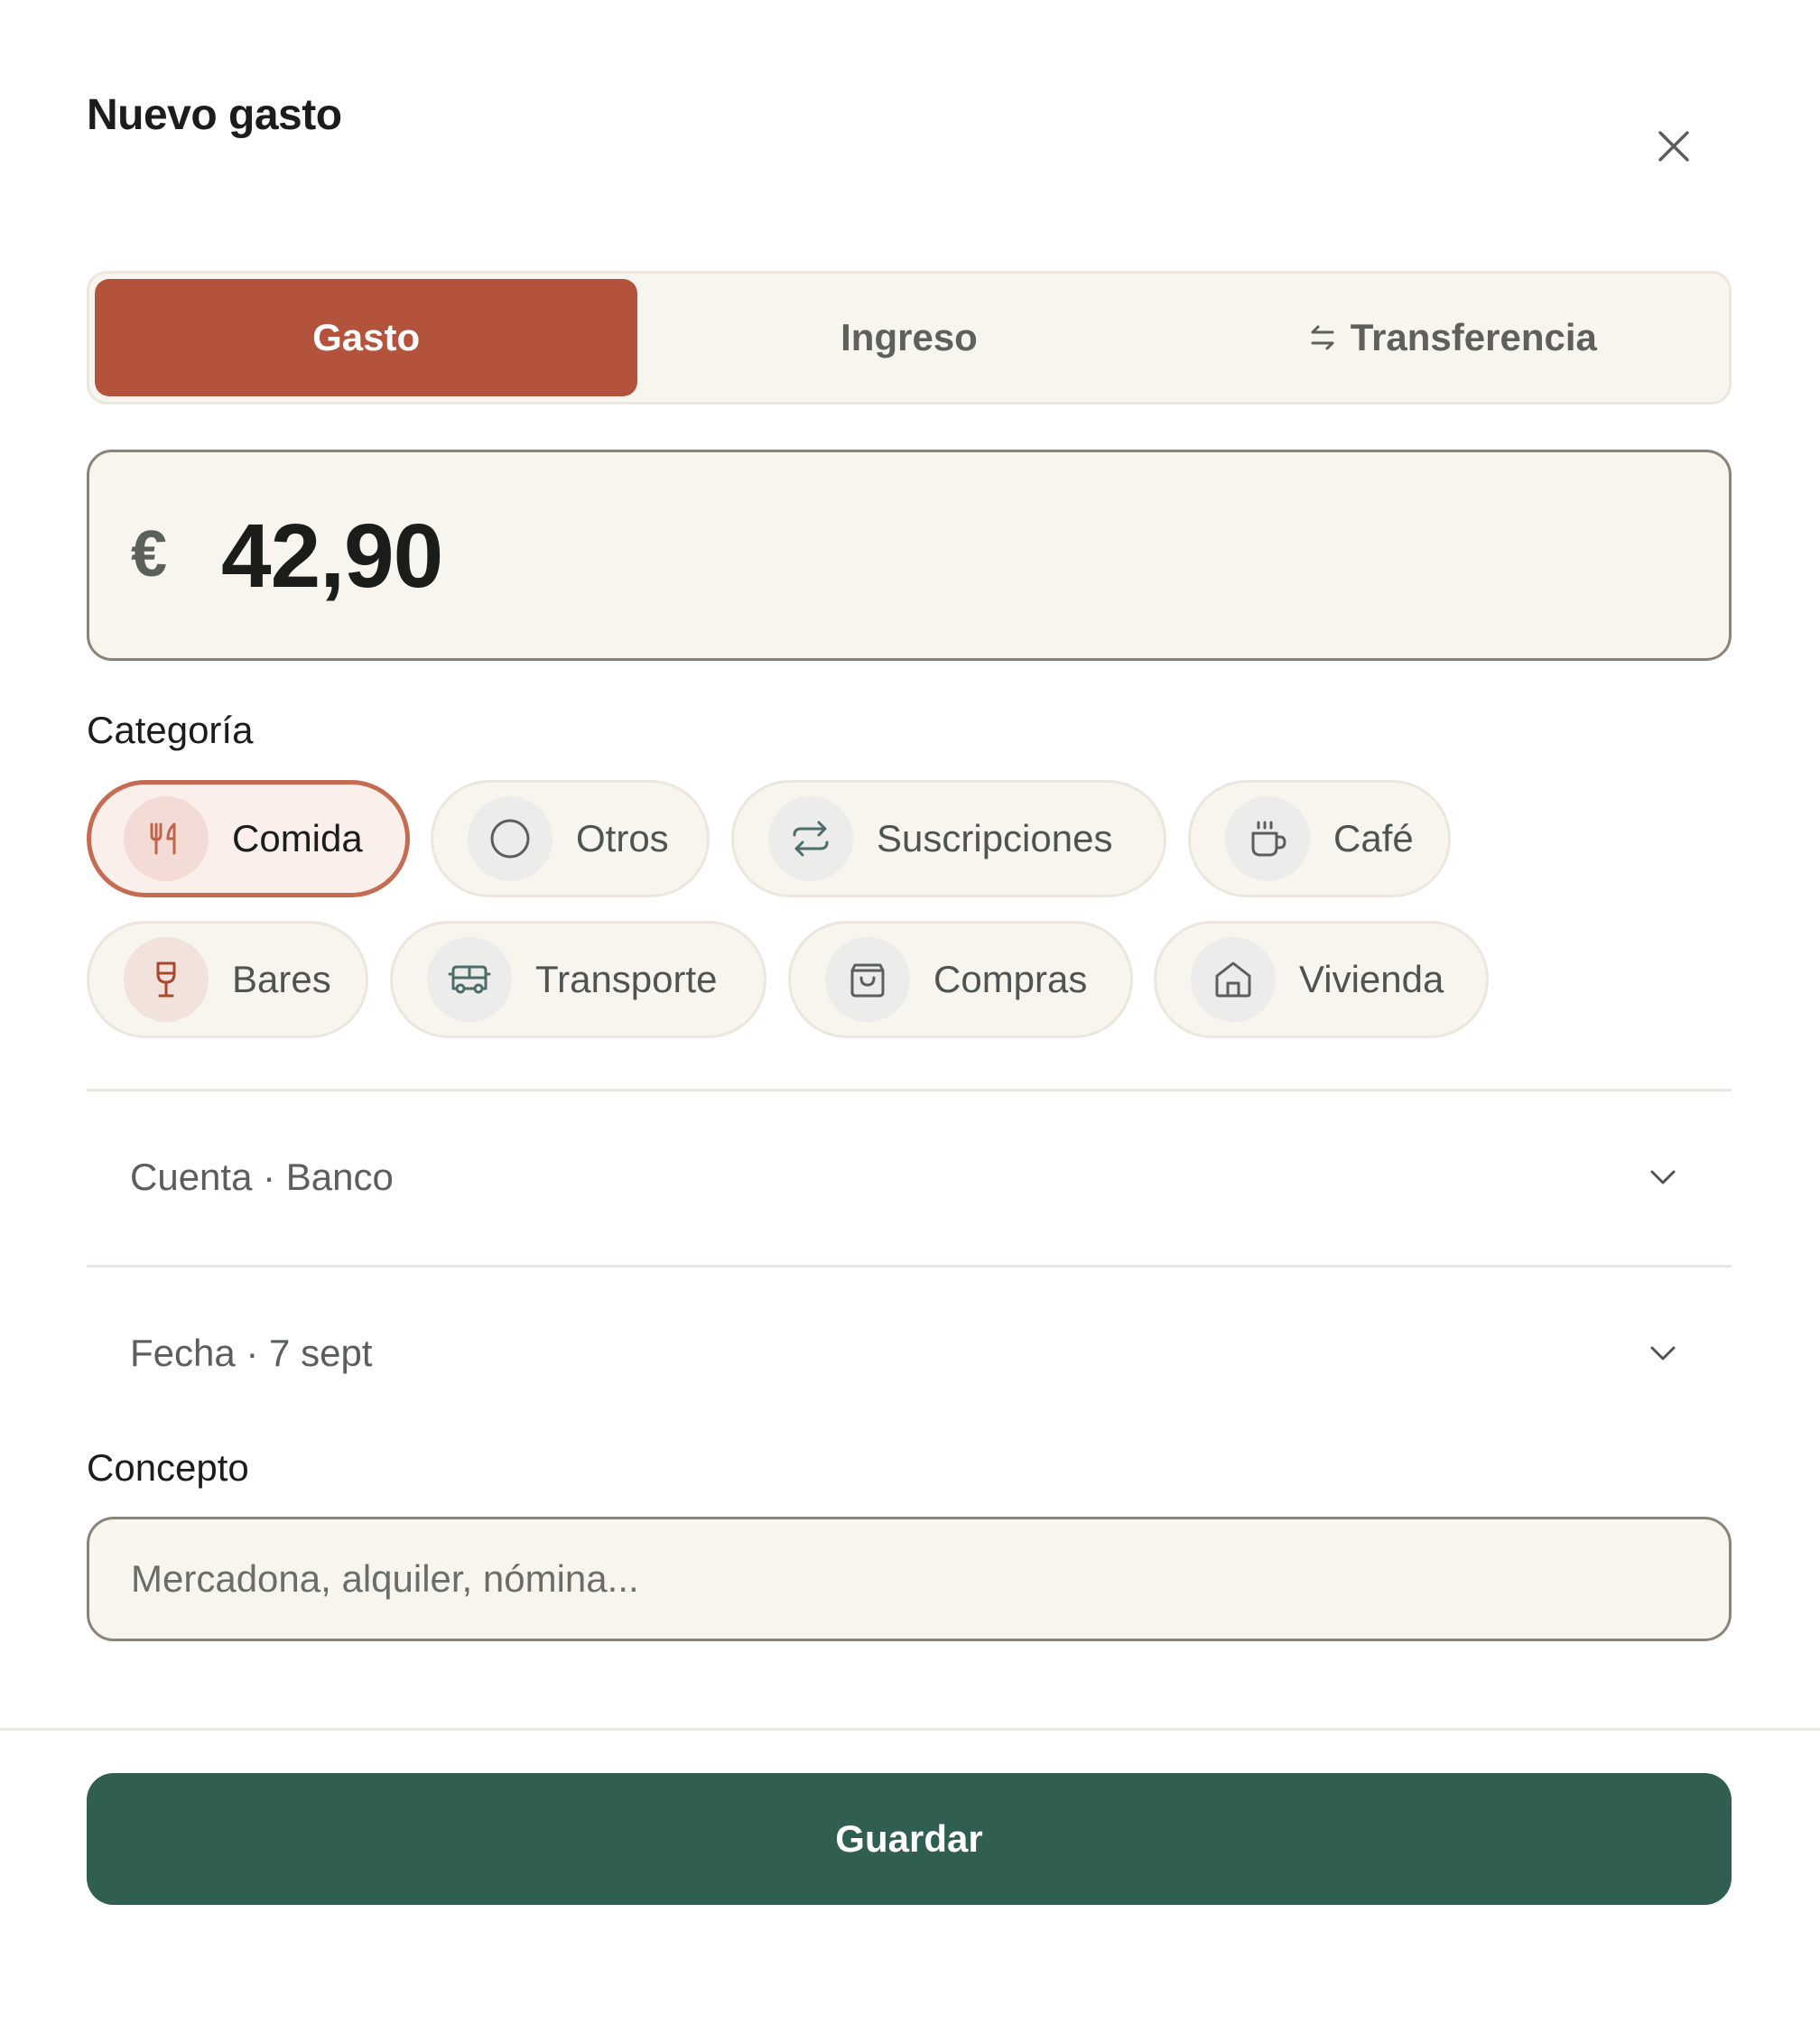 The height and width of the screenshot is (2034, 1820). I want to click on close-icon, so click(1674, 146).